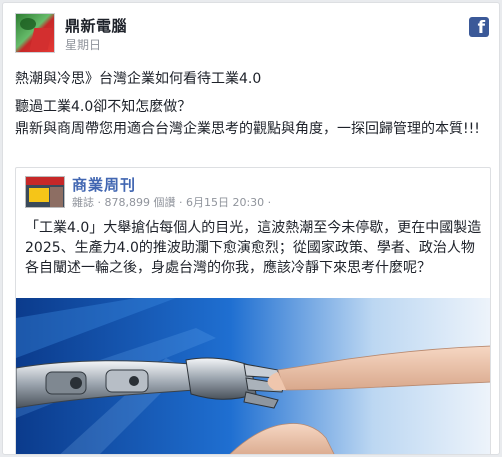 The image size is (502, 457). Describe the element at coordinates (104, 184) in the screenshot. I see `source-page-name: 商業周刊` at that location.